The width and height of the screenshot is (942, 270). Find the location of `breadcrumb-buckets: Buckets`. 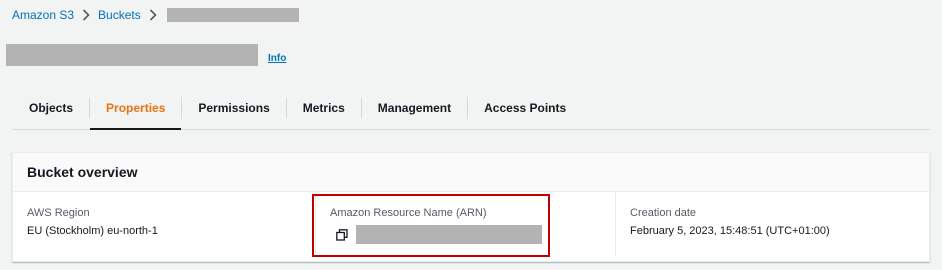

breadcrumb-buckets: Buckets is located at coordinates (119, 15).